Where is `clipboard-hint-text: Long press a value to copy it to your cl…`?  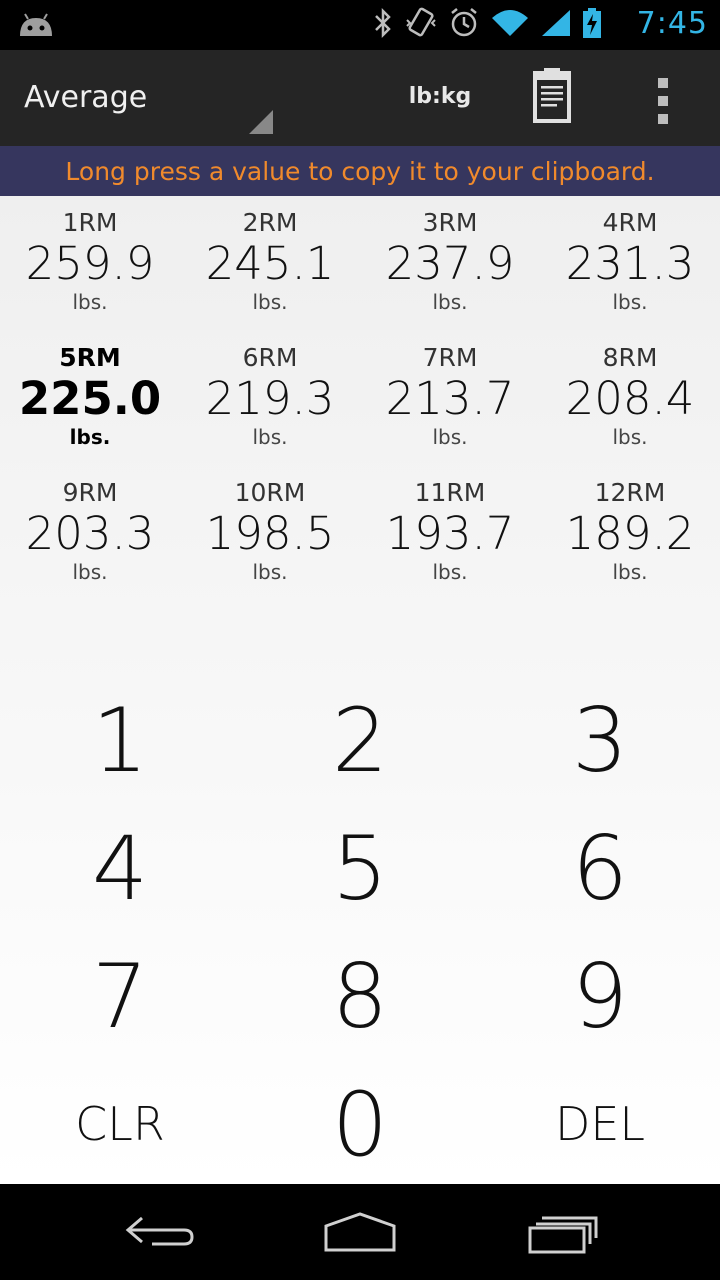
clipboard-hint-text: Long press a value to copy it to your cl… is located at coordinates (360, 171).